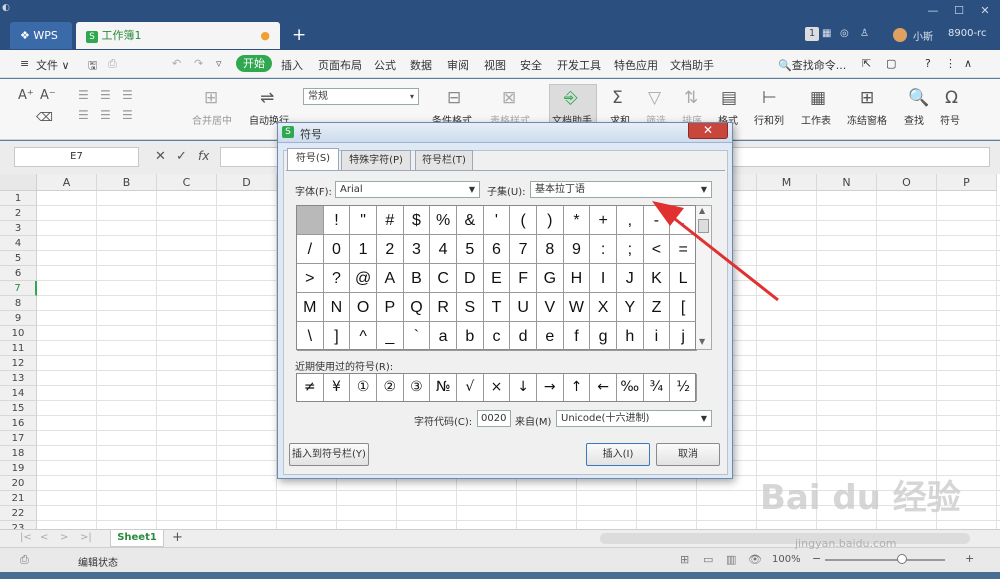 This screenshot has height=579, width=1000. I want to click on recent-symbol-cell: ¾, so click(657, 387).